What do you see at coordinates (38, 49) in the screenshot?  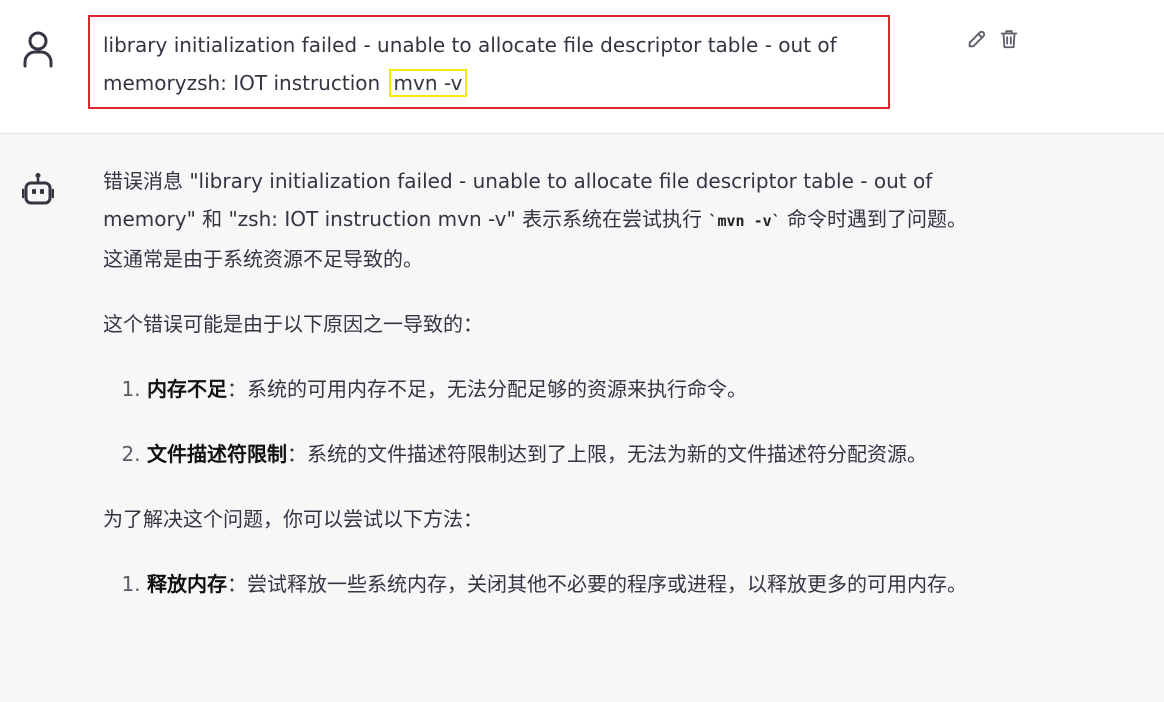 I see `user-icon` at bounding box center [38, 49].